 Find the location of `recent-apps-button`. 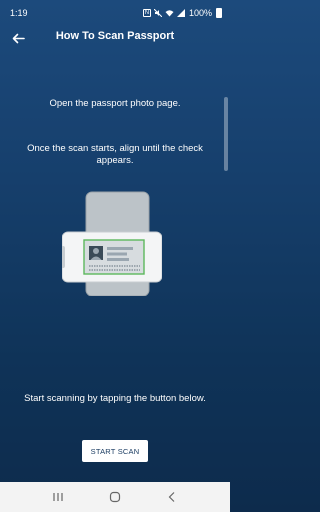

recent-apps-button is located at coordinates (58, 497).